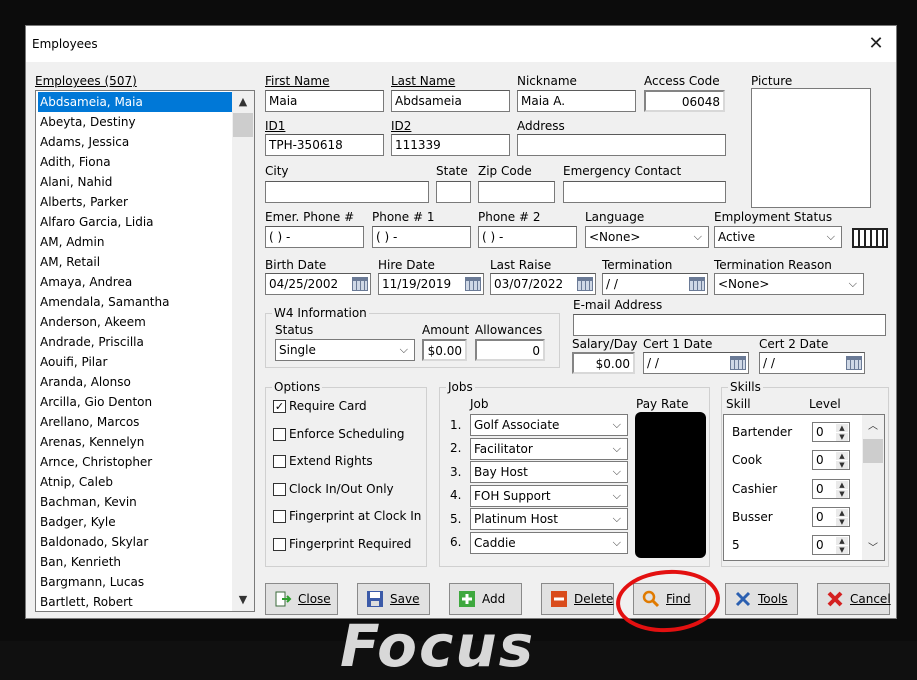  Describe the element at coordinates (870, 238) in the screenshot. I see `keyboard-icon` at that location.